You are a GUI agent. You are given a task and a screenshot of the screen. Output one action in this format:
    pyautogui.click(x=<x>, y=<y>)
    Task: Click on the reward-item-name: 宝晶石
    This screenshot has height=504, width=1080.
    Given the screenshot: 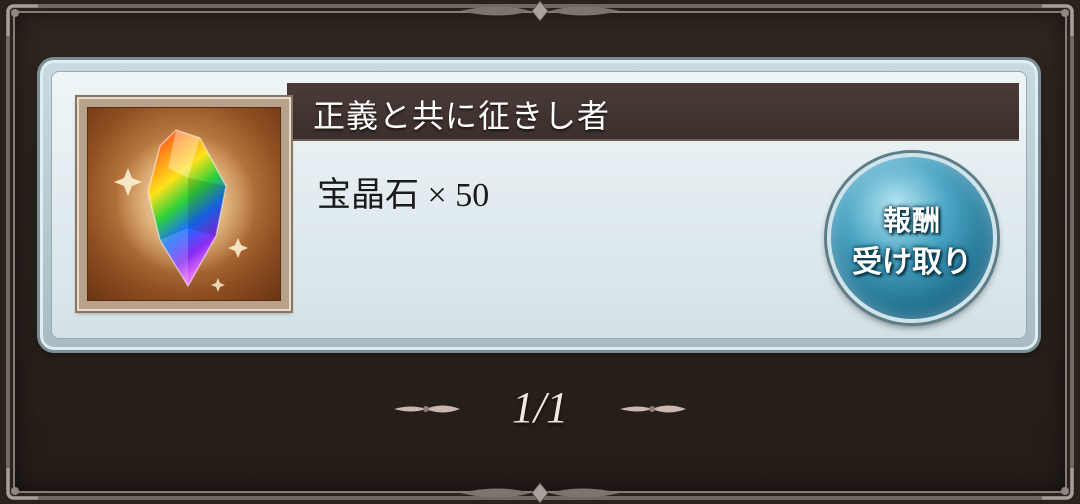 What is the action you would take?
    pyautogui.click(x=368, y=195)
    